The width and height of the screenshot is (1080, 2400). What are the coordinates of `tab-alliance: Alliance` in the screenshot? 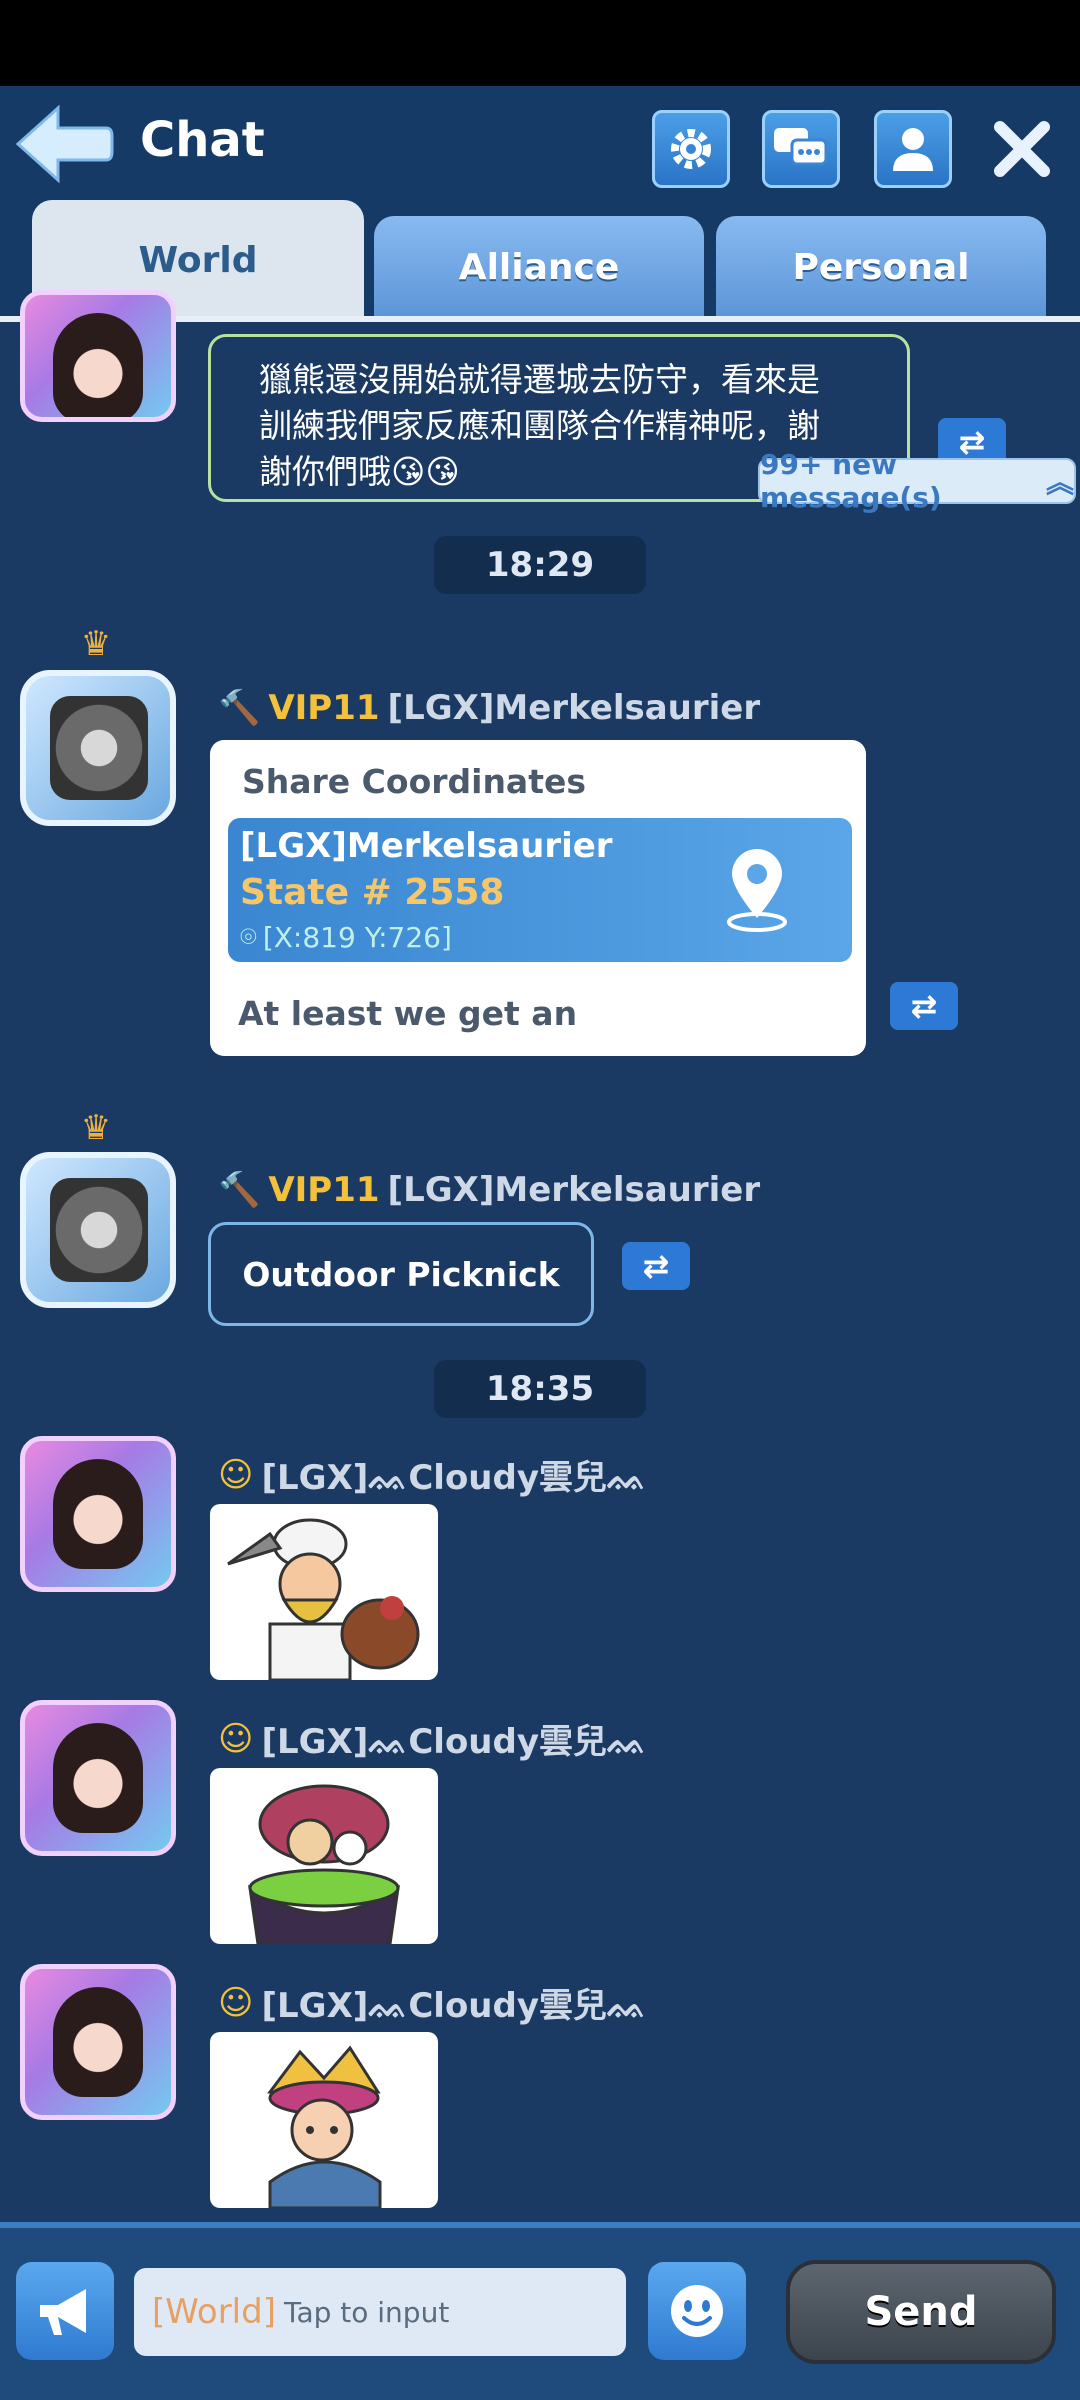 It's located at (539, 267).